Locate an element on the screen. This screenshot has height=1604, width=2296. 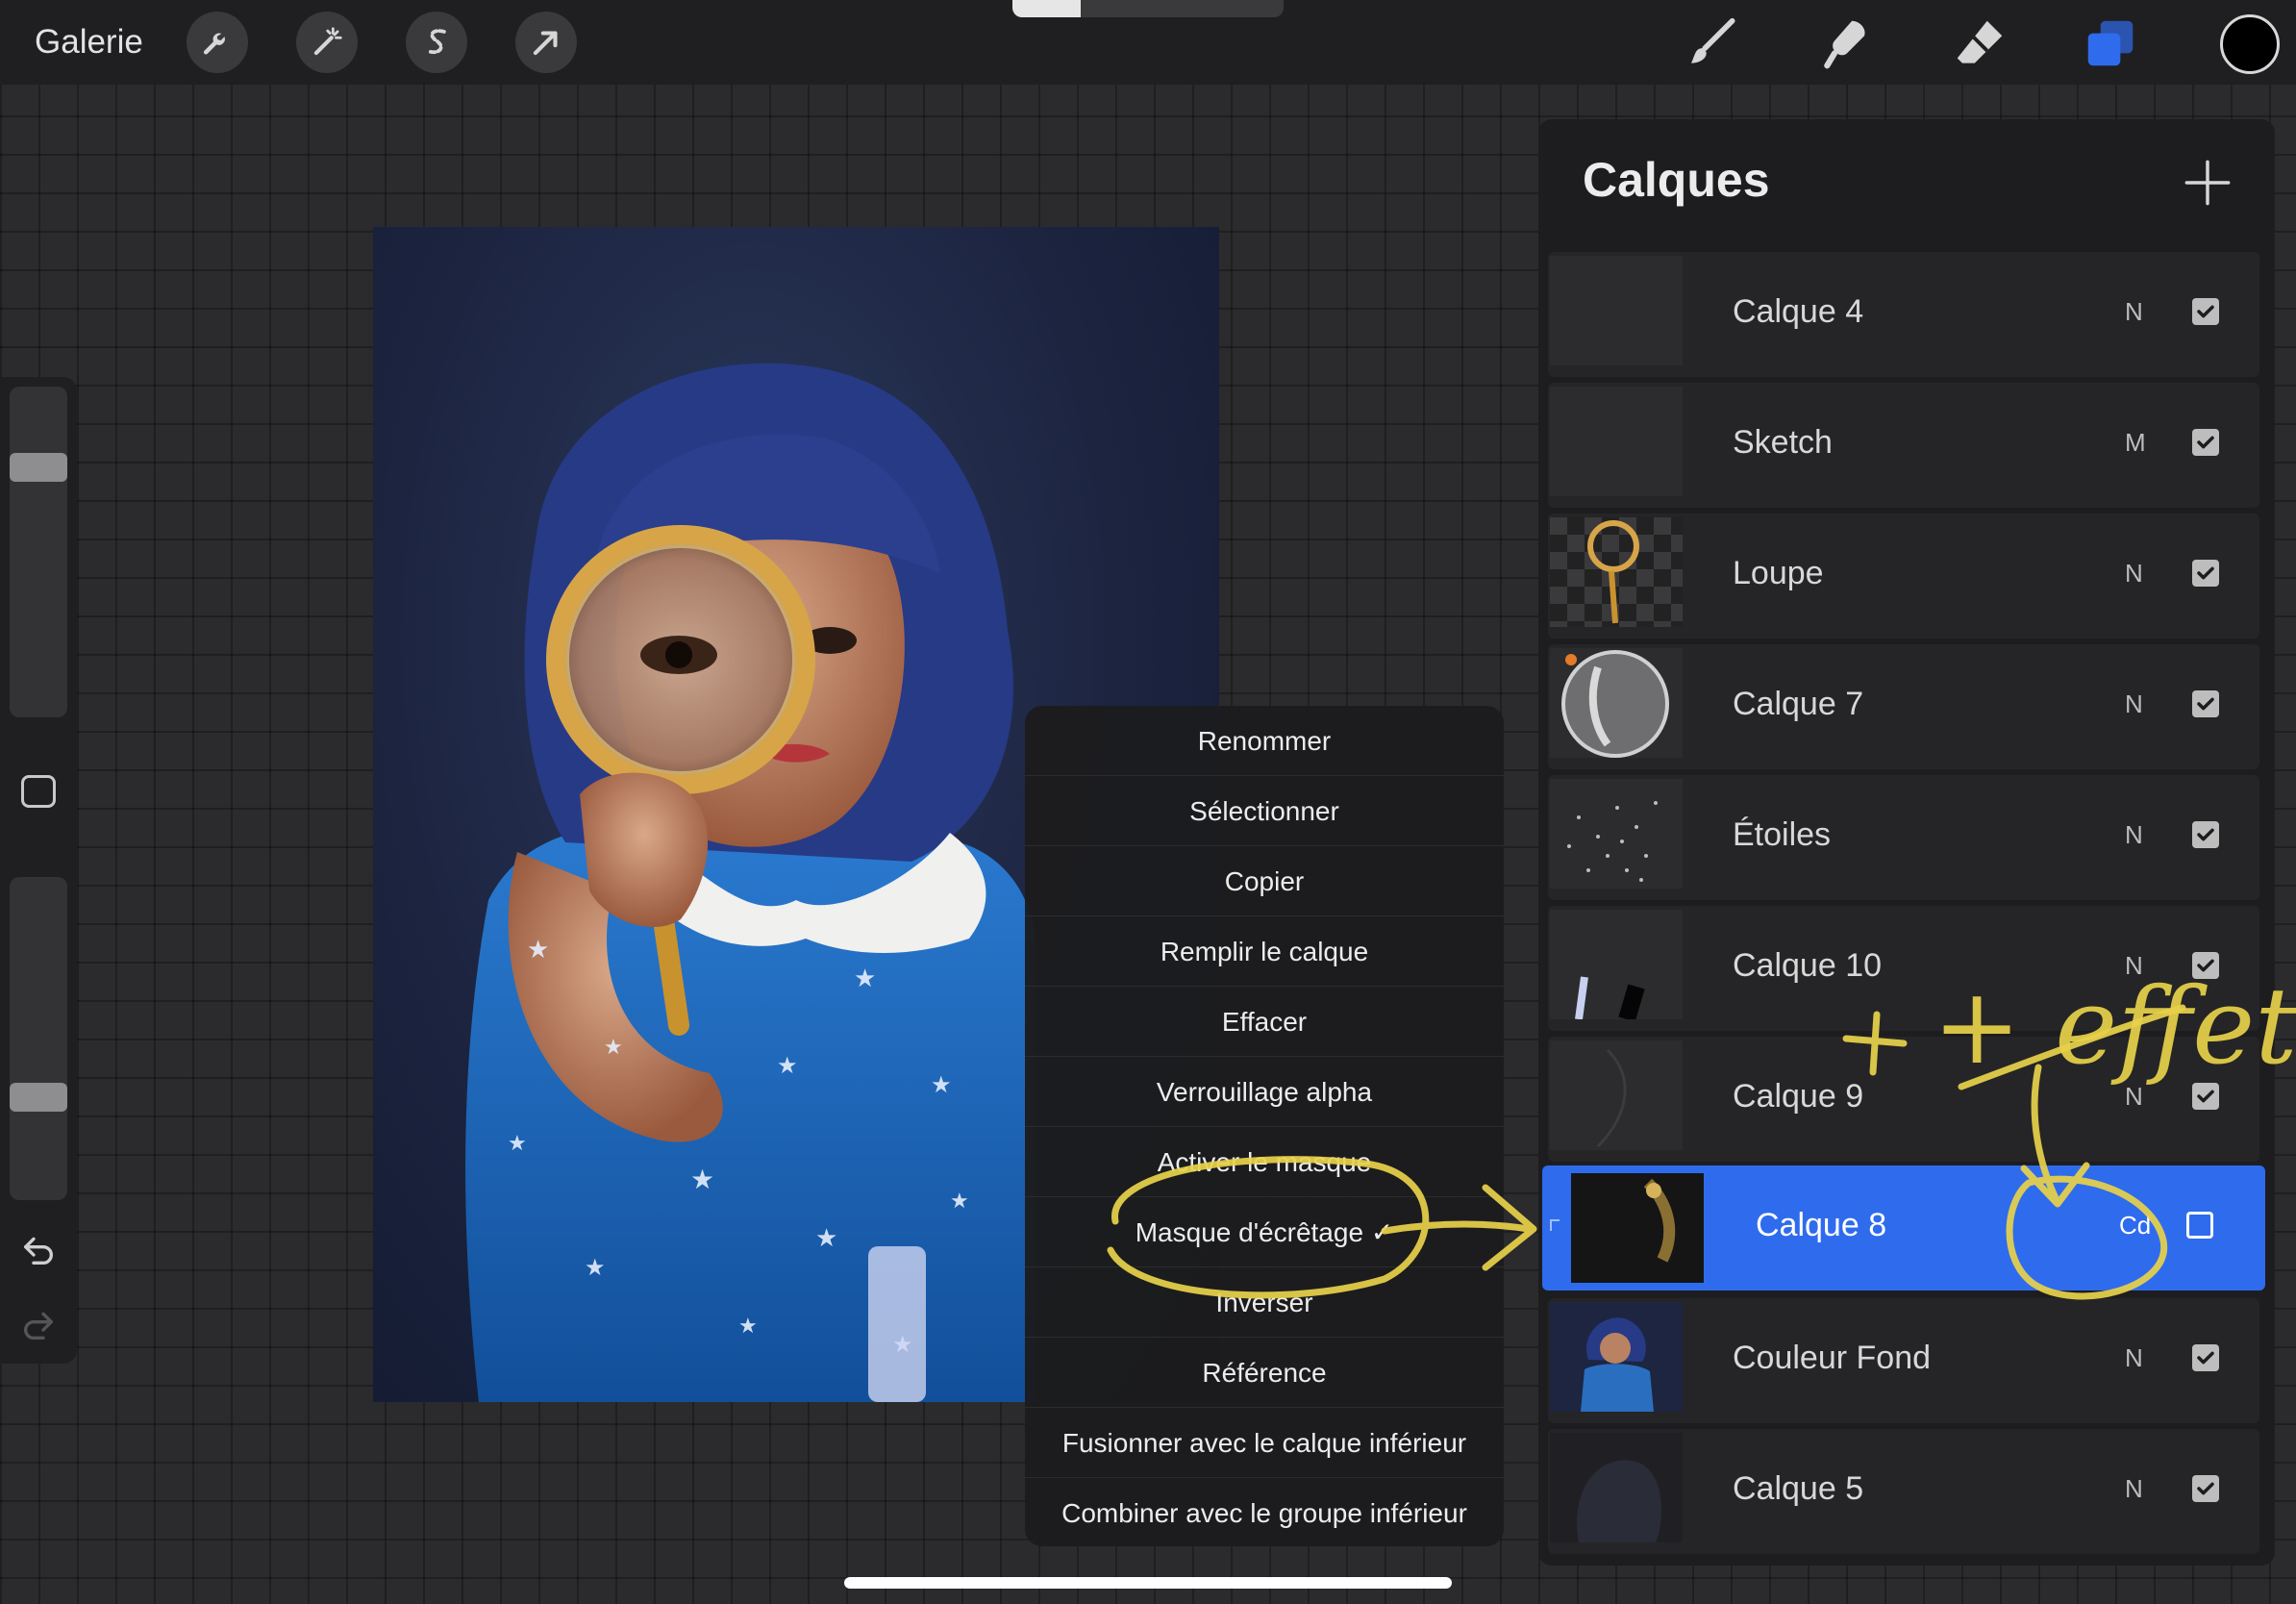
menu-item-selectionner: Sélectionner is located at coordinates (1264, 811).